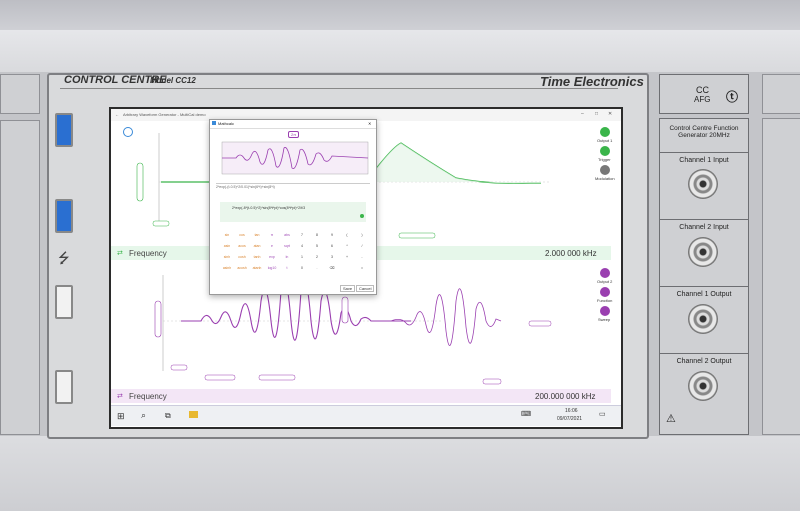 This screenshot has height=511, width=800. Describe the element at coordinates (569, 419) in the screenshot. I see `taskbar-date: 09/07/2021` at that location.